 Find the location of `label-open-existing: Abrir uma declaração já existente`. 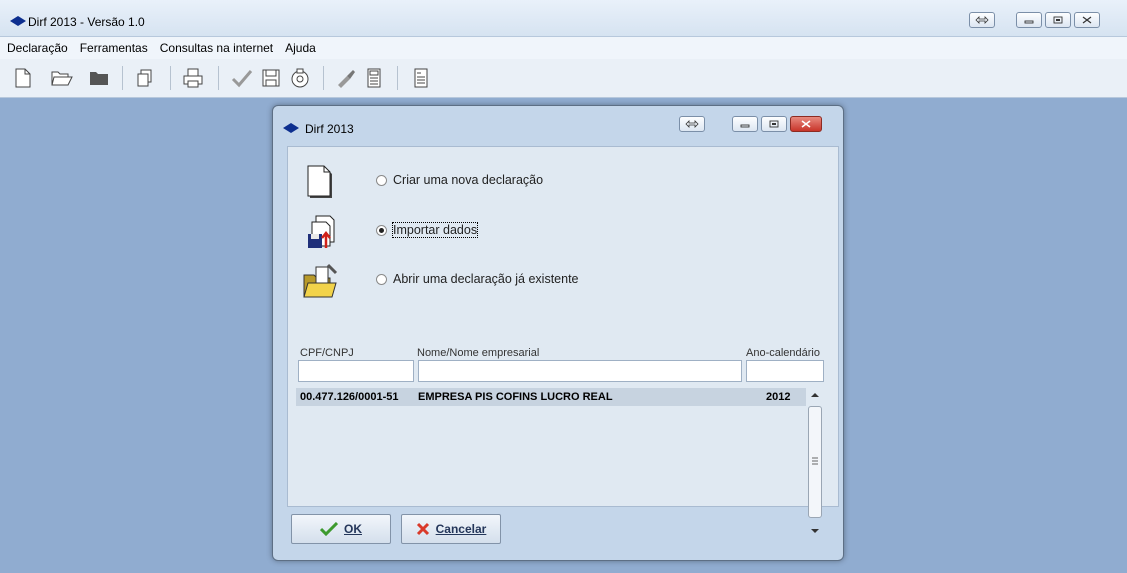

label-open-existing: Abrir uma declaração já existente is located at coordinates (486, 279).